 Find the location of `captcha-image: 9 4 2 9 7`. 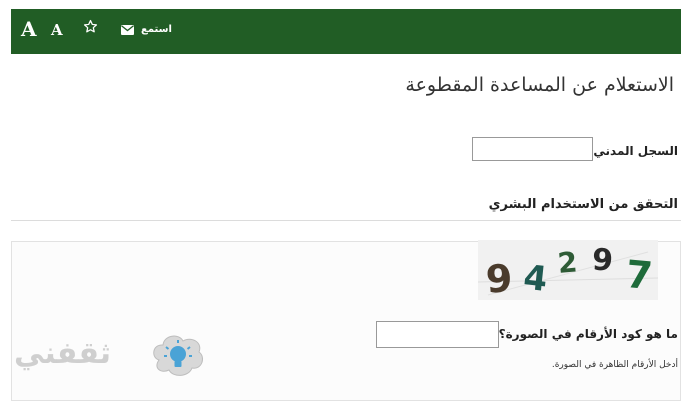

captcha-image: 9 4 2 9 7 is located at coordinates (568, 270).